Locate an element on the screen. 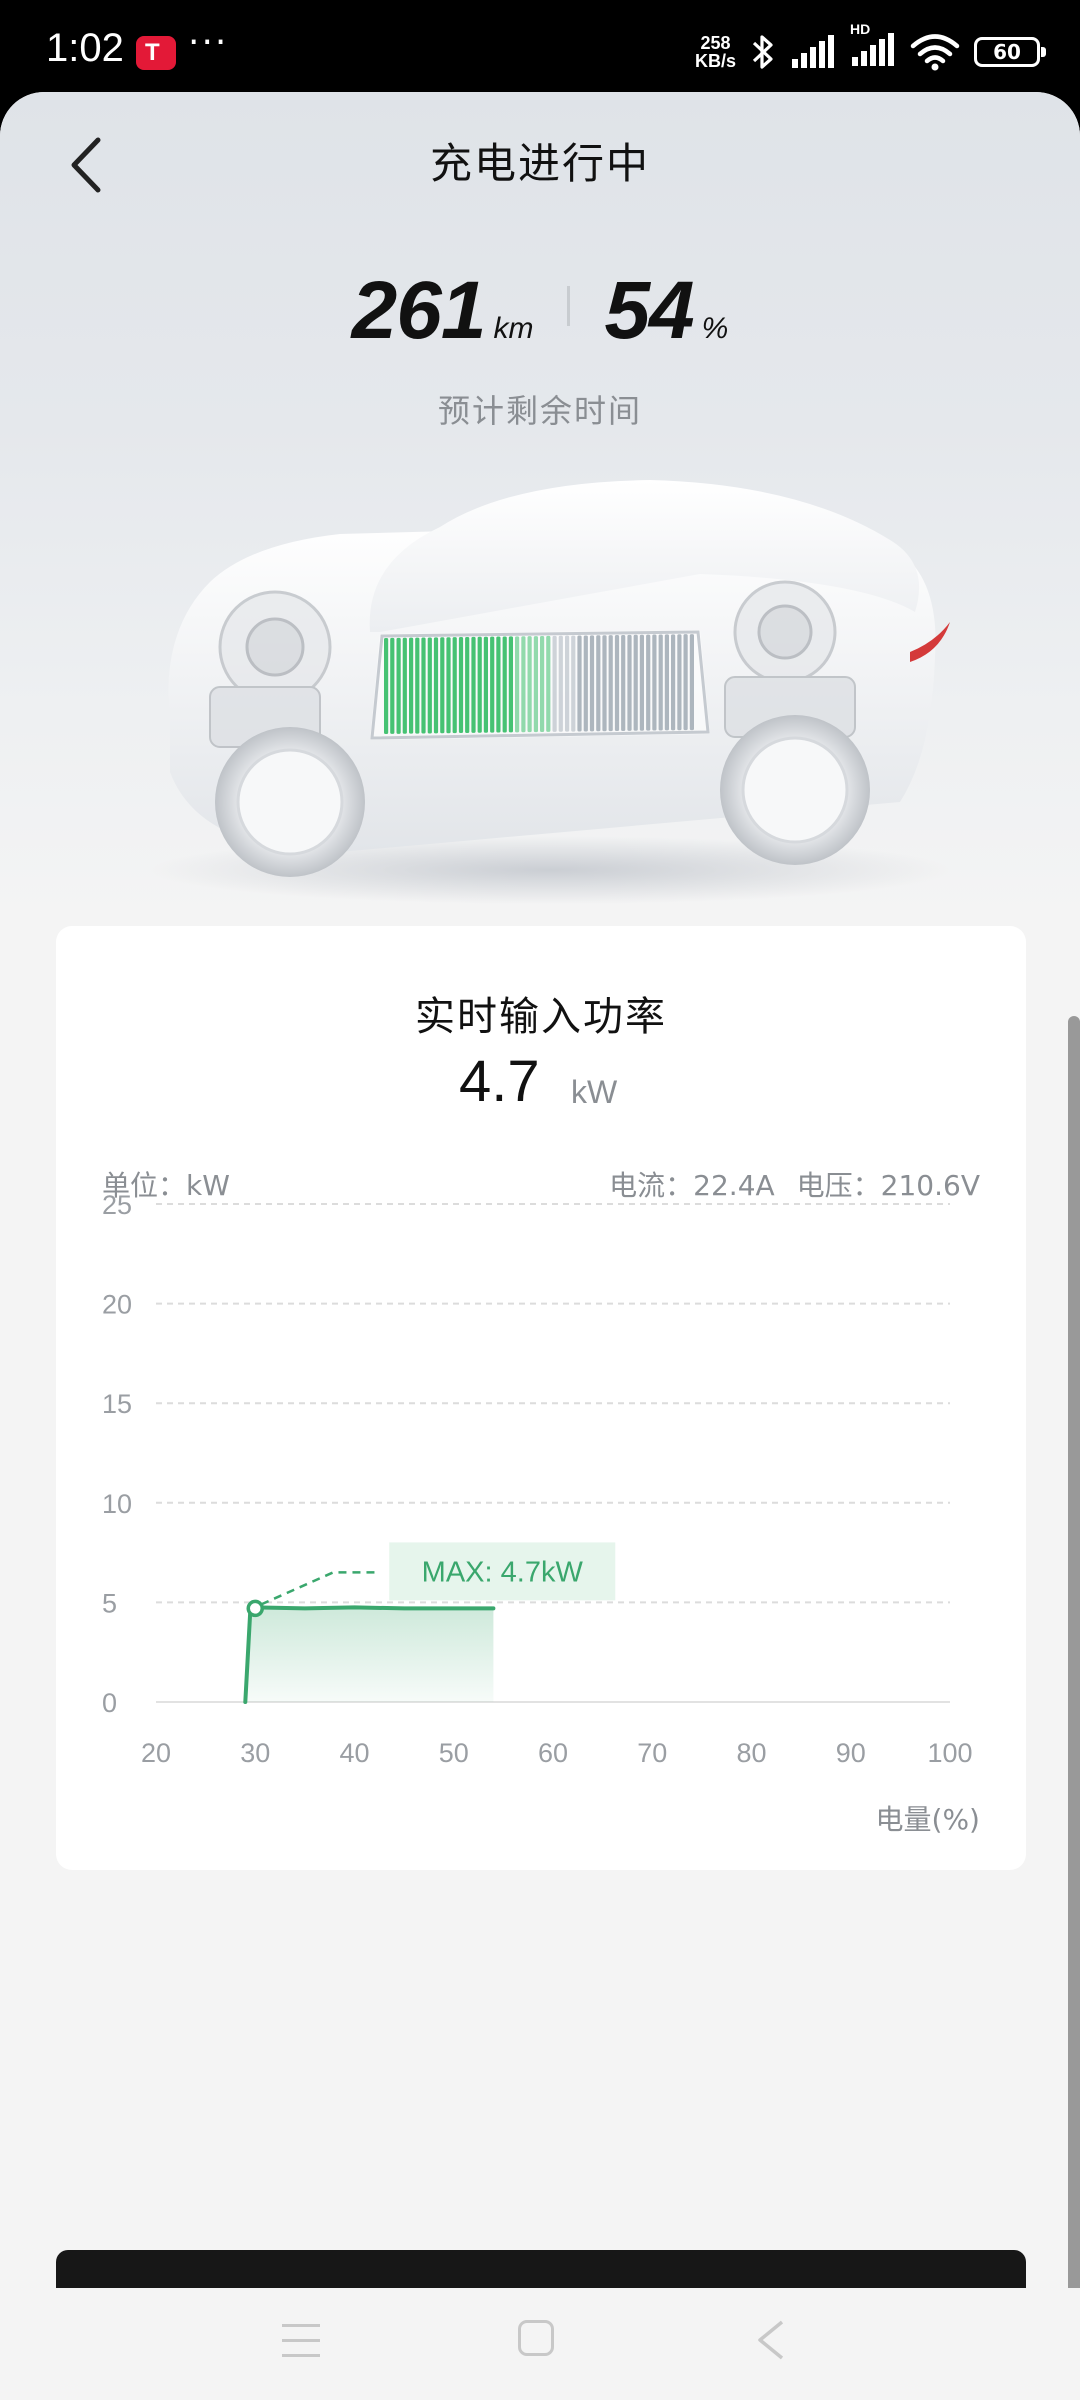 The width and height of the screenshot is (1080, 2400). x-tick-label: 100 is located at coordinates (949, 1753).